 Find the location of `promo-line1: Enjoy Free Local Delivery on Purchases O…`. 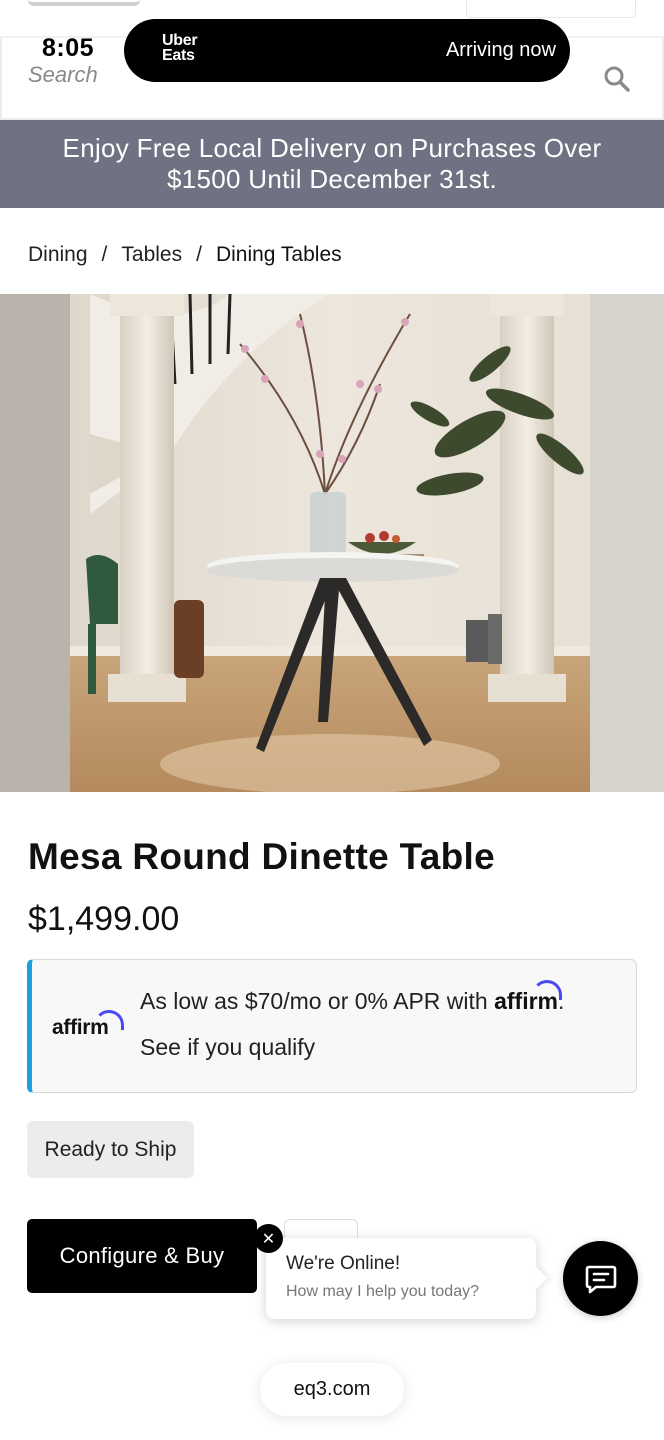

promo-line1: Enjoy Free Local Delivery on Purchases O… is located at coordinates (332, 148).